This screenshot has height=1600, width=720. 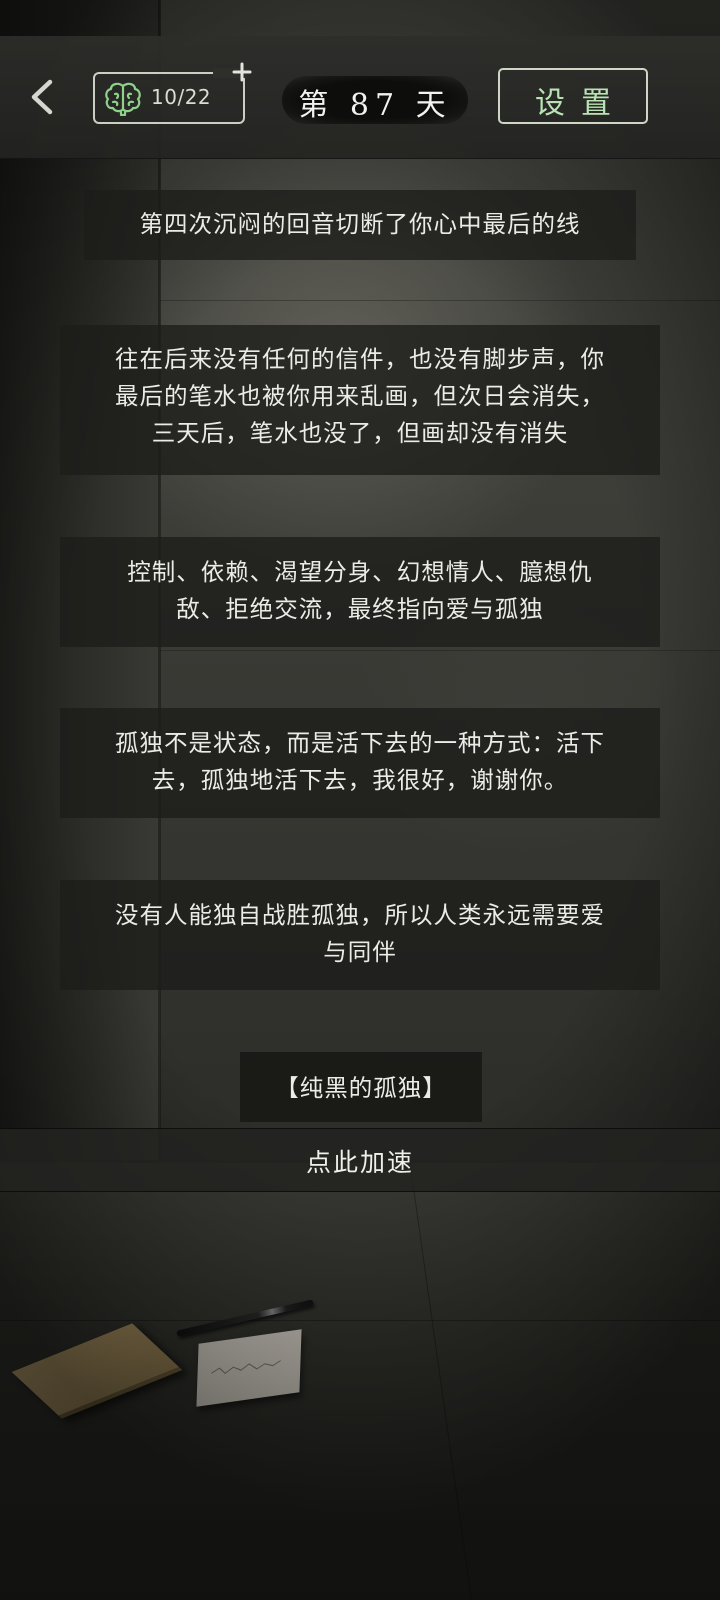 I want to click on speedup-button: 点此加速, so click(x=360, y=1160).